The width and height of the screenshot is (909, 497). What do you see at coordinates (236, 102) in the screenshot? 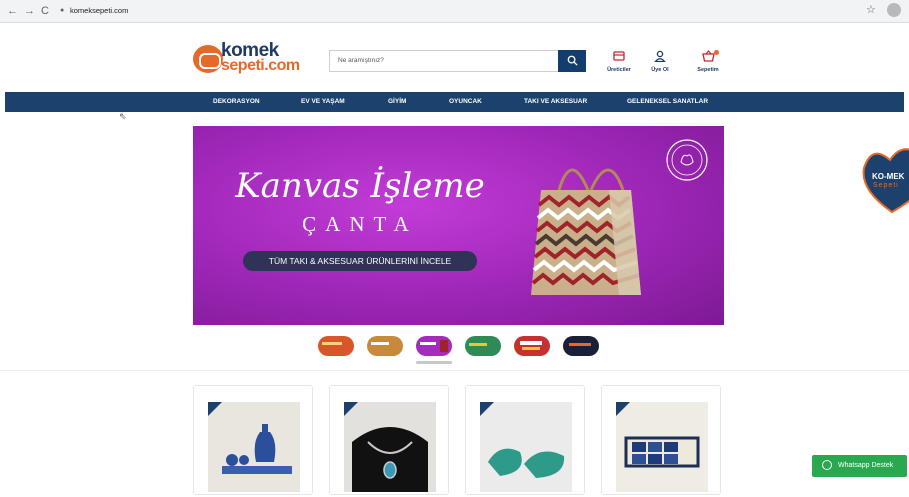
I see `nav-item-dekorasyon: DEKORASYON` at bounding box center [236, 102].